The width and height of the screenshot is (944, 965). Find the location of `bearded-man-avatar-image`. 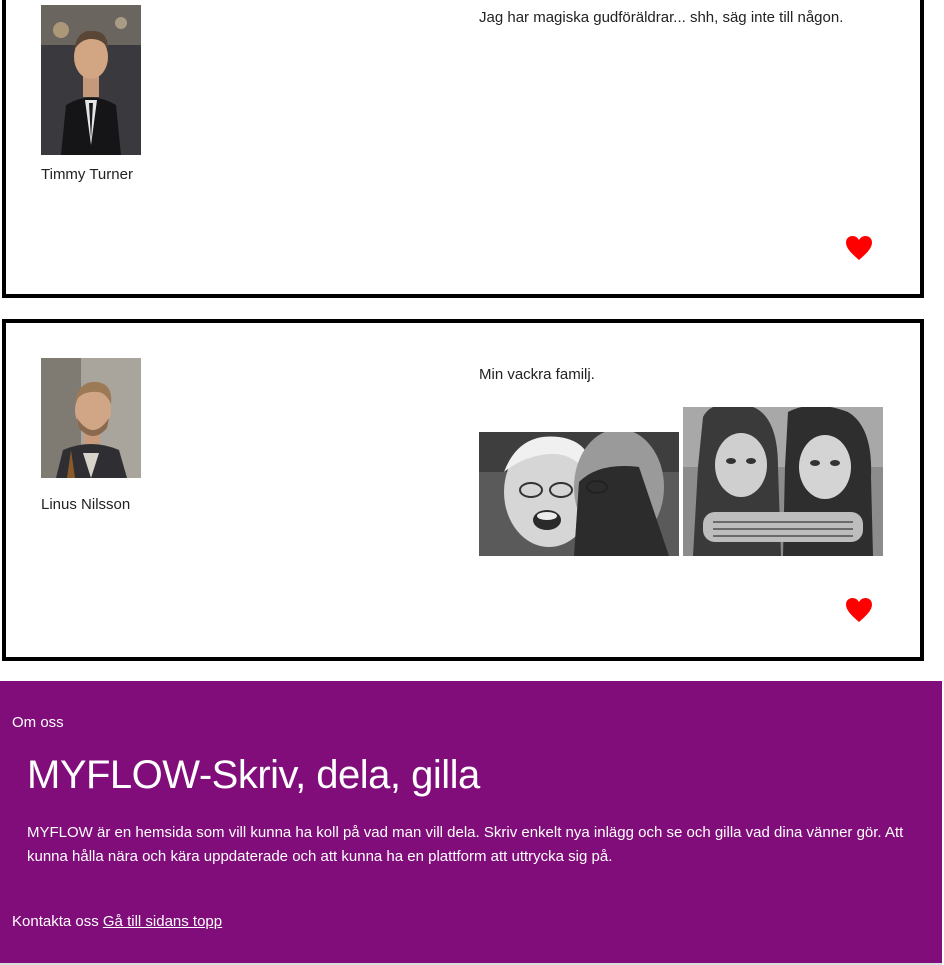

bearded-man-avatar-image is located at coordinates (91, 418).